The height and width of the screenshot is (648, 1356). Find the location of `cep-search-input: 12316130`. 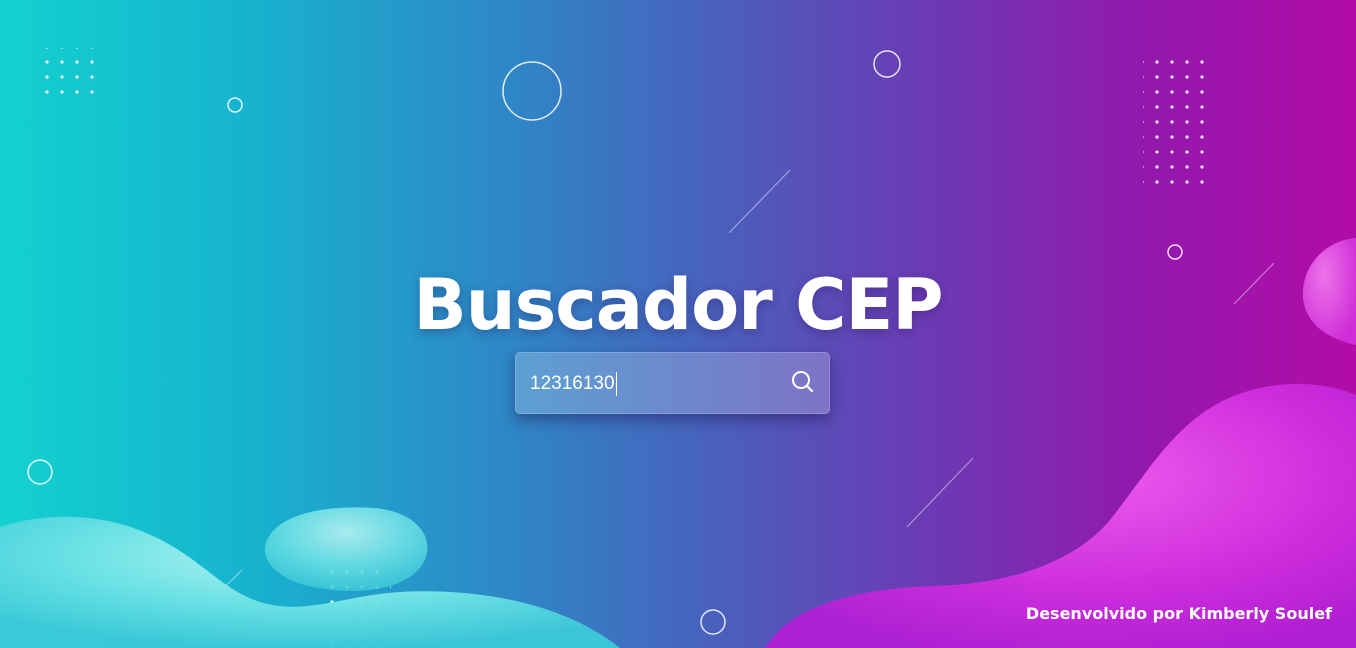

cep-search-input: 12316130 is located at coordinates (573, 384).